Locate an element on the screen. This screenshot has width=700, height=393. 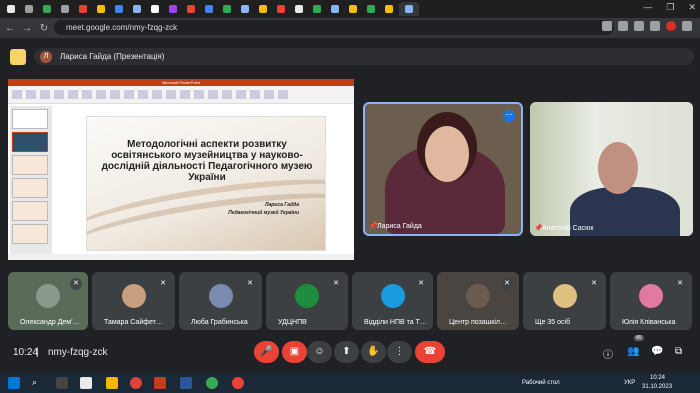
presenter-pill: Л Лариса Гайда (Презентація) is located at coordinates (364, 56).